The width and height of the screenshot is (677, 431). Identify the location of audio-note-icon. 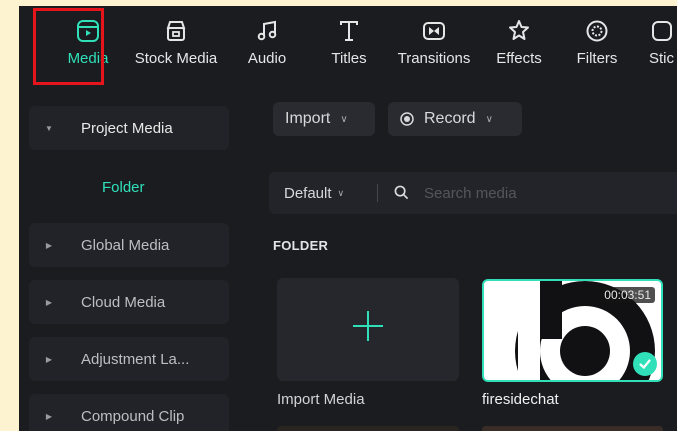
(501, 362).